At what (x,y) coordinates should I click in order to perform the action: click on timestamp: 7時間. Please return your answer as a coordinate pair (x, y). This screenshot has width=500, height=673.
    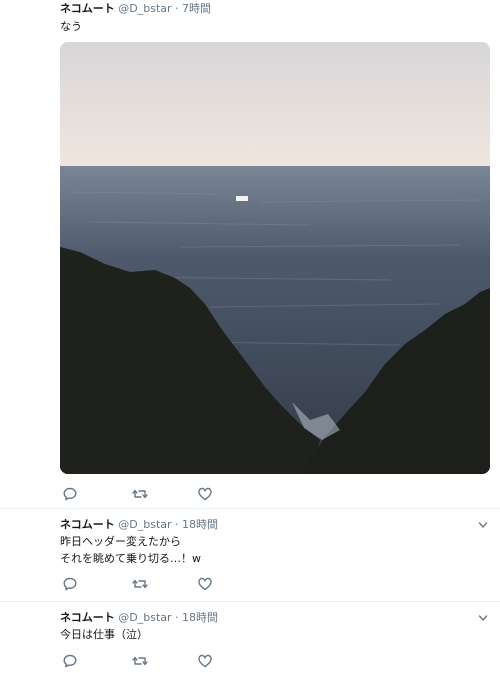
    Looking at the image, I should click on (196, 8).